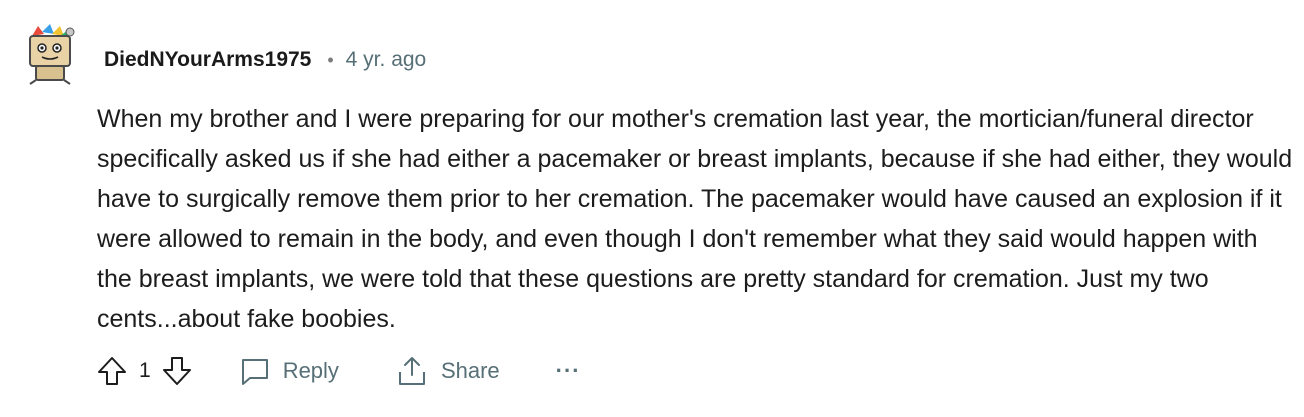 The height and width of the screenshot is (417, 1304). I want to click on comment-actions: 1 Reply Share ···, so click(338, 371).